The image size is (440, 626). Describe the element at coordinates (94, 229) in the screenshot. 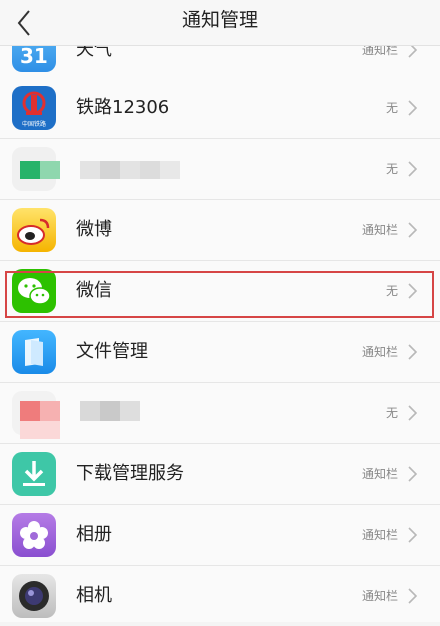

I see `app-name: 微博` at that location.